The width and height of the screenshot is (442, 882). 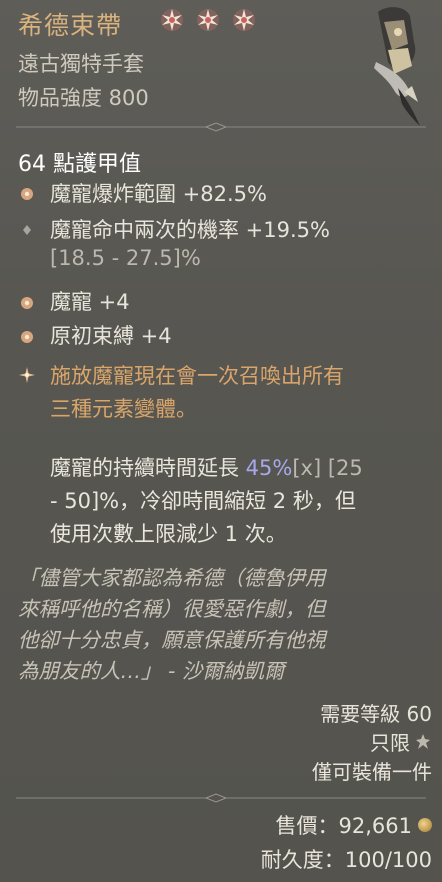 I want to click on diamond-bullet-icon, so click(x=27, y=230).